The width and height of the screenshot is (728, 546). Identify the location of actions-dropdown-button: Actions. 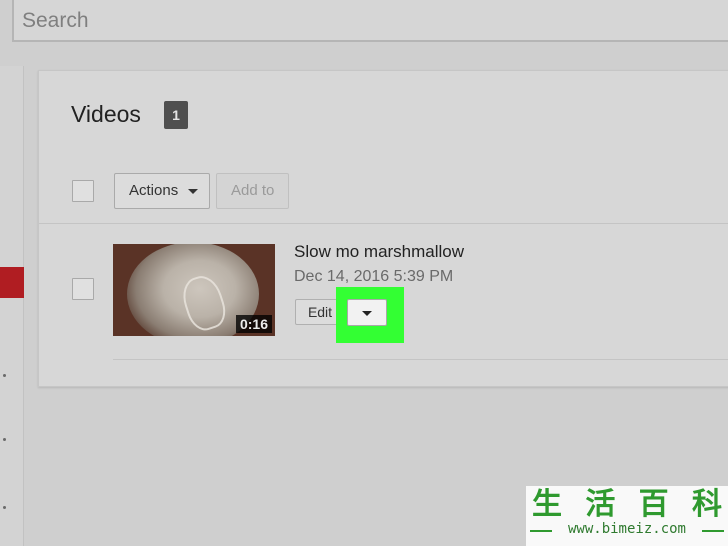
(162, 191).